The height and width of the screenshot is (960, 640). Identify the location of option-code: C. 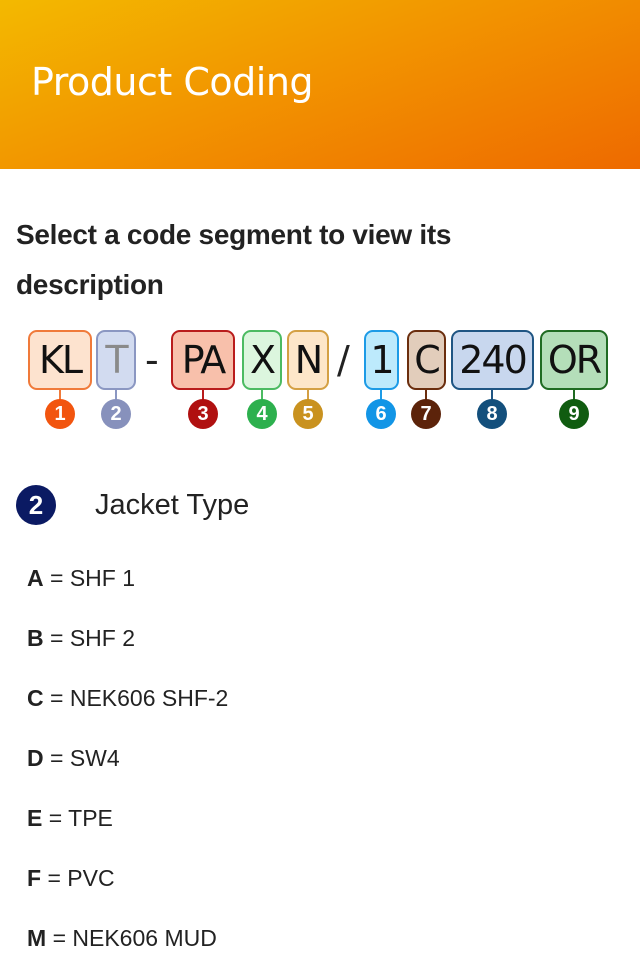
(35, 698).